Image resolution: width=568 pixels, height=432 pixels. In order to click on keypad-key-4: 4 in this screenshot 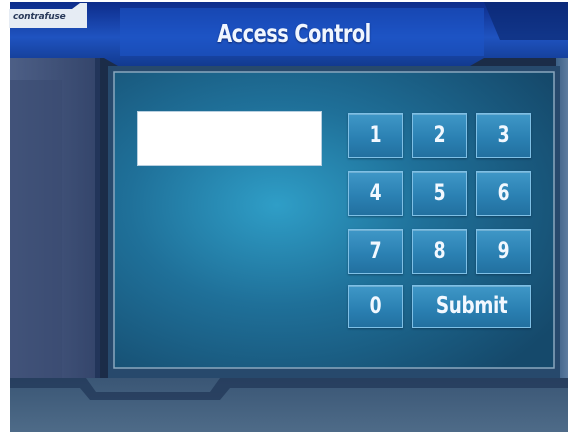, I will do `click(375, 193)`.